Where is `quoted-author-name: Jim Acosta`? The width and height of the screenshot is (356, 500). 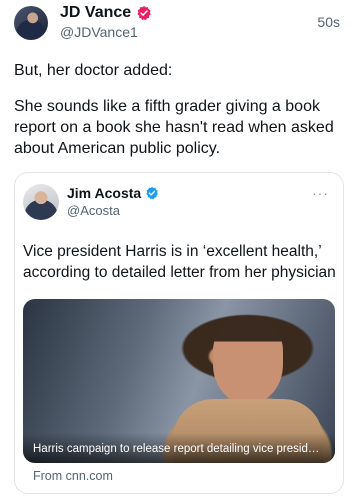 quoted-author-name: Jim Acosta is located at coordinates (104, 193).